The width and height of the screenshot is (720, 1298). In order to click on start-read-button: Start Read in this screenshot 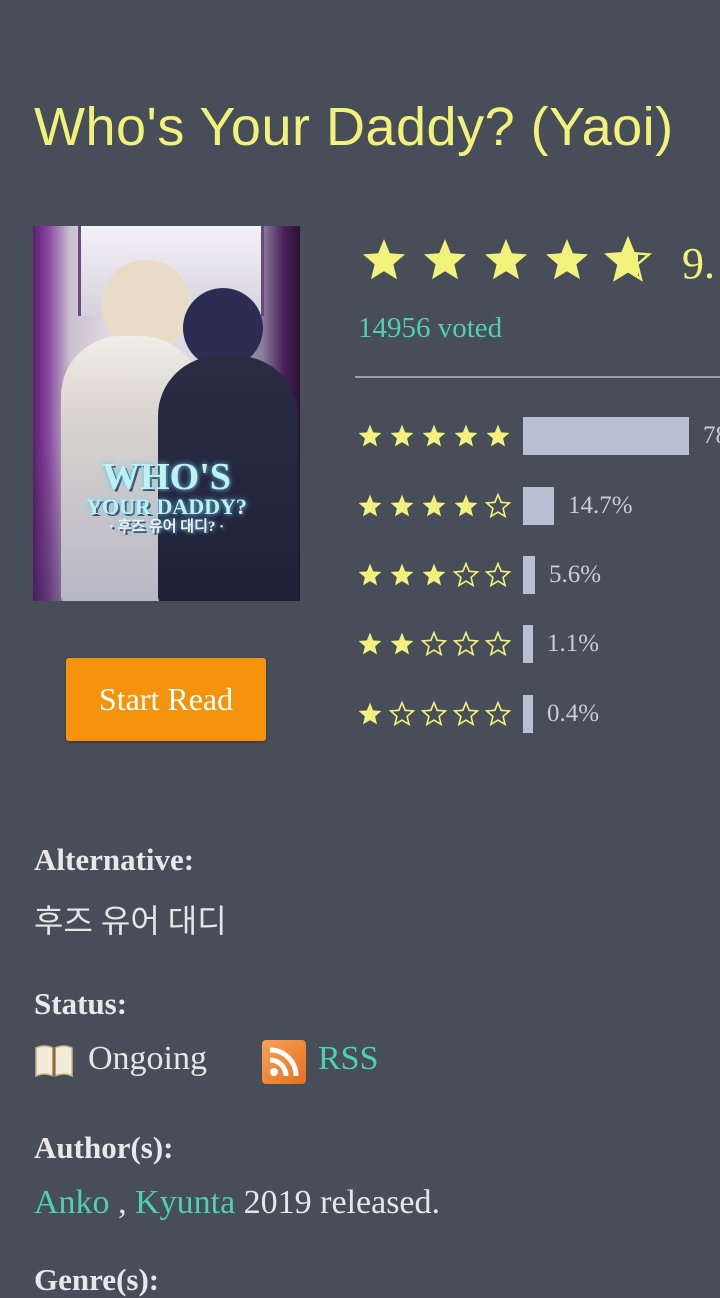, I will do `click(166, 699)`.